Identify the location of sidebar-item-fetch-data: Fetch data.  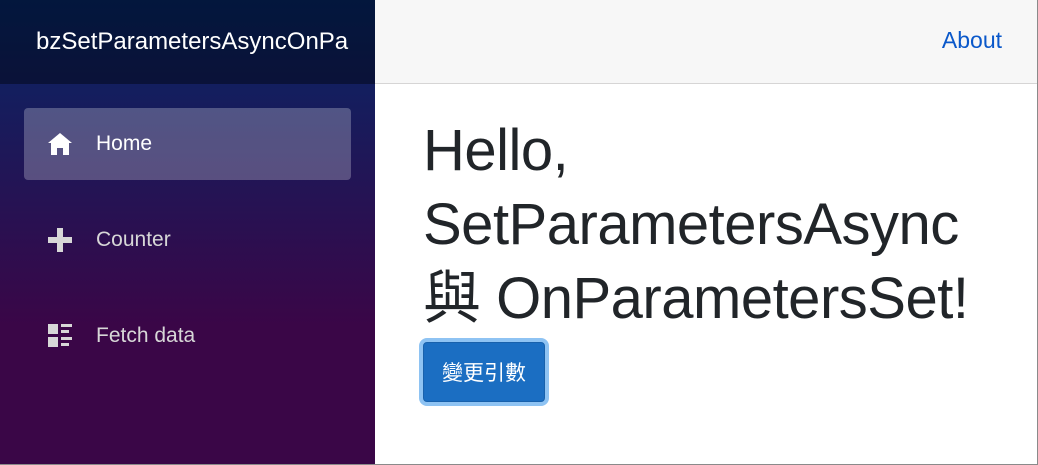
(187, 336).